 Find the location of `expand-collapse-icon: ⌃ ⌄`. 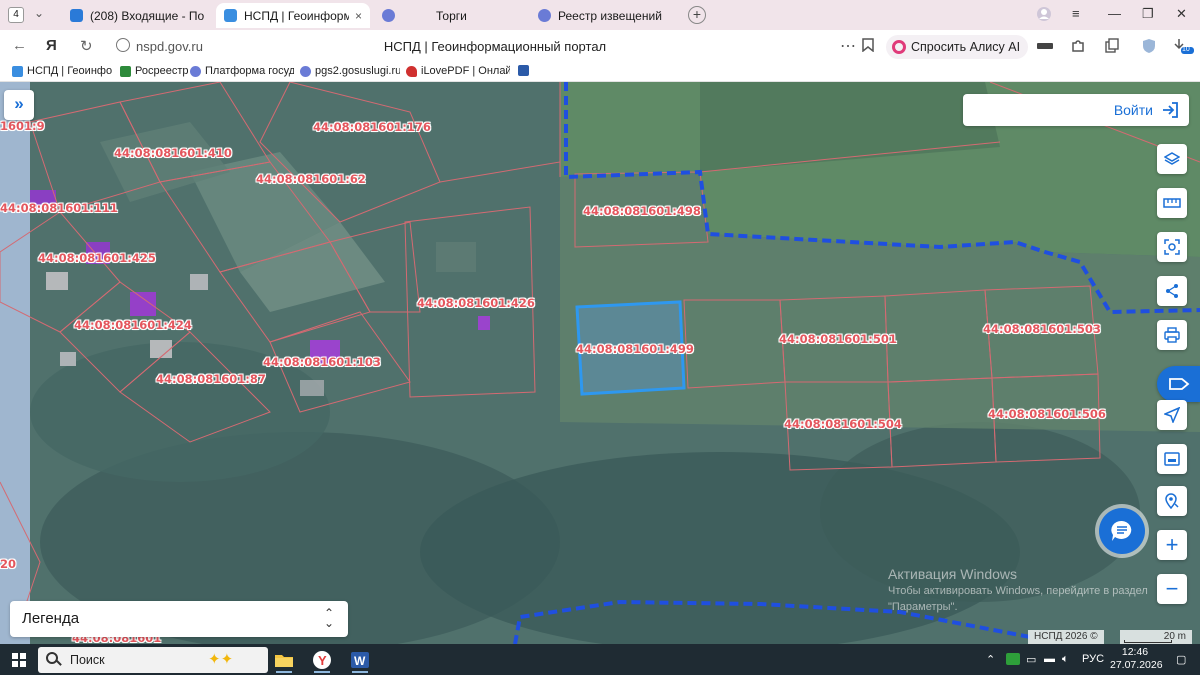

expand-collapse-icon: ⌃ ⌄ is located at coordinates (329, 618).